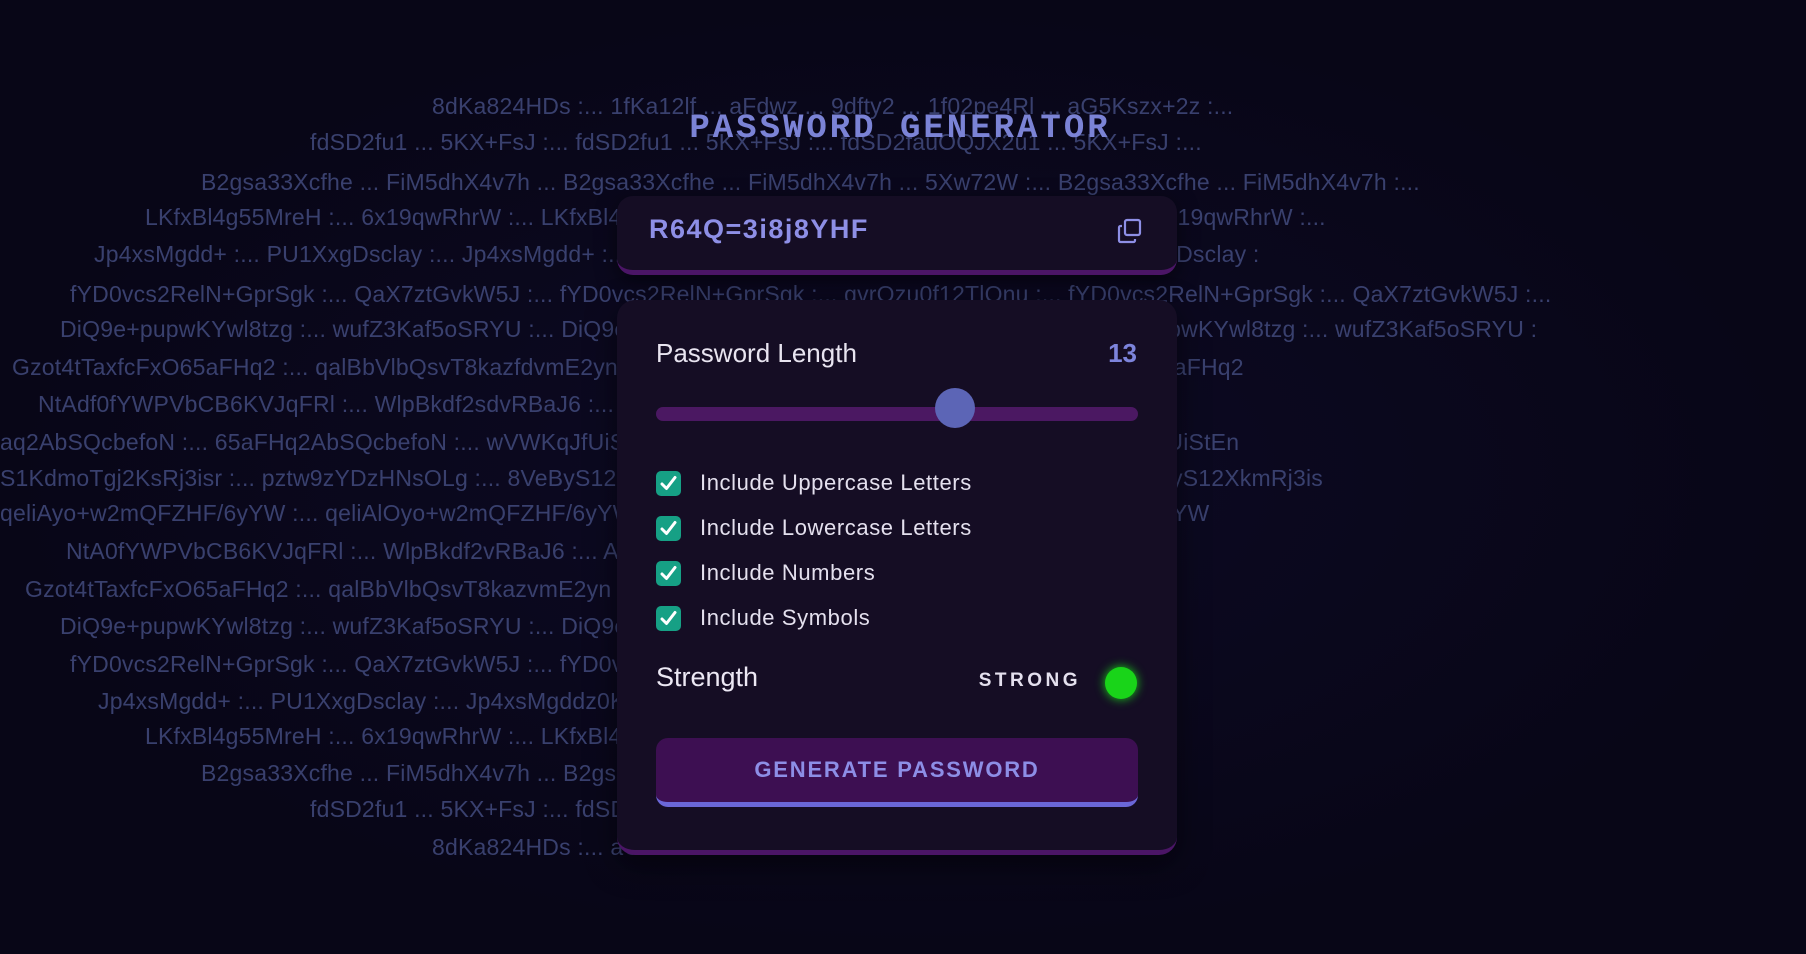 The image size is (1806, 954). Describe the element at coordinates (707, 677) in the screenshot. I see `strength-label: Strength` at that location.